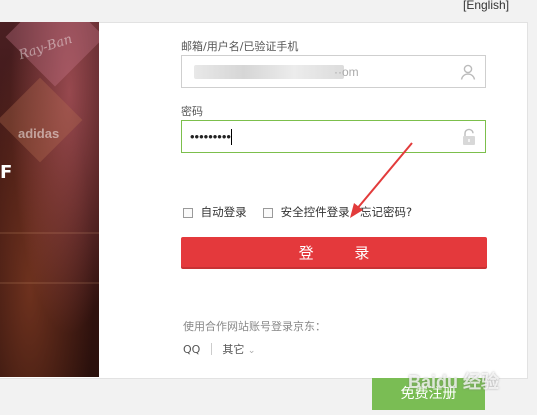 The width and height of the screenshot is (537, 415). What do you see at coordinates (188, 213) in the screenshot?
I see `auto-login-checkbox` at bounding box center [188, 213].